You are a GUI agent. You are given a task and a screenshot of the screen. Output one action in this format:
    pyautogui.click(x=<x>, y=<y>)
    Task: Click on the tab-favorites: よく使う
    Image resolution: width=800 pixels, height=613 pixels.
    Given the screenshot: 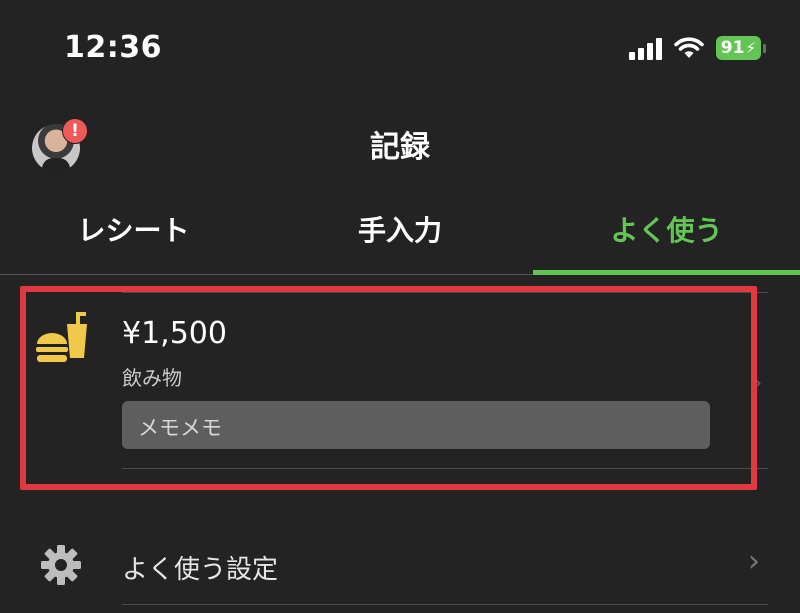 What is the action you would take?
    pyautogui.click(x=666, y=229)
    